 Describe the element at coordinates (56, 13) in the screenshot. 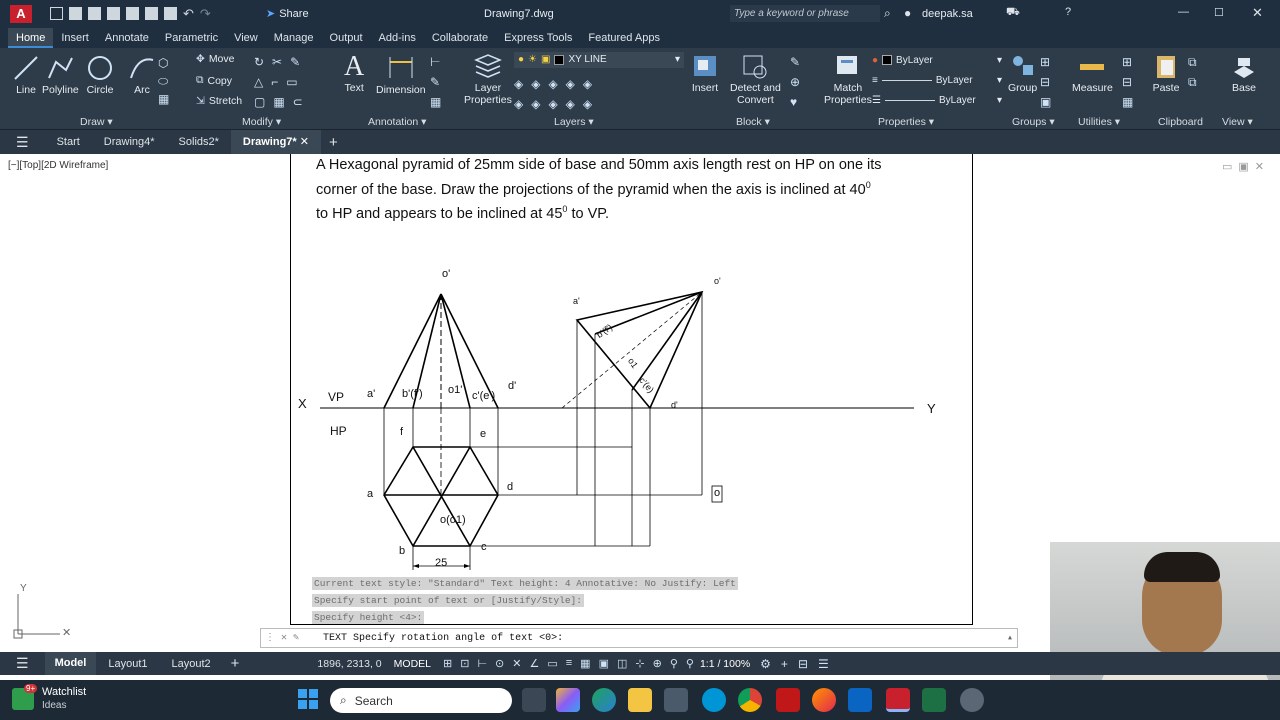

I see `new-icon` at that location.